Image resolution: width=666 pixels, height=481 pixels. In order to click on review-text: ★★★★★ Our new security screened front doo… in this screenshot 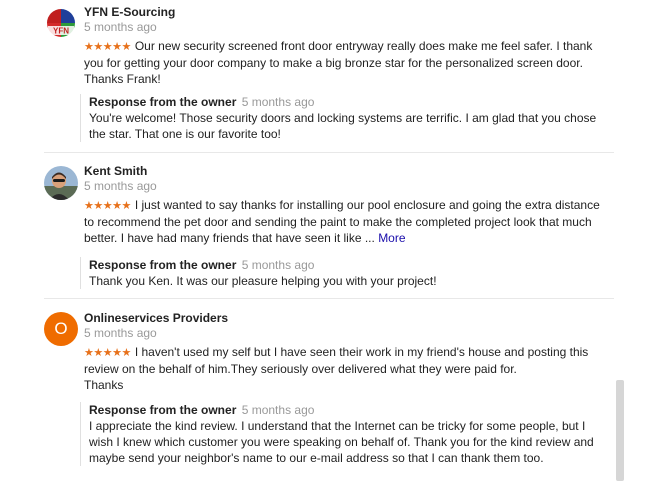, I will do `click(344, 62)`.